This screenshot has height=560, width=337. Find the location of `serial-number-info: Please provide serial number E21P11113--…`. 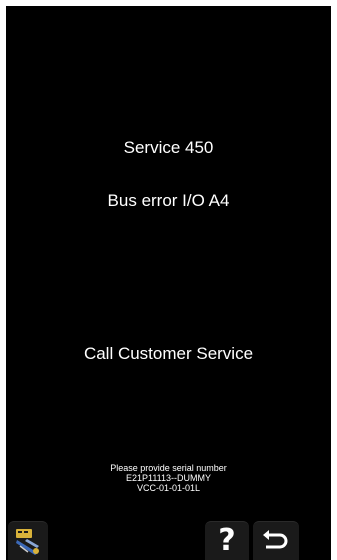

serial-number-info: Please provide serial number E21P11113--… is located at coordinates (168, 478).